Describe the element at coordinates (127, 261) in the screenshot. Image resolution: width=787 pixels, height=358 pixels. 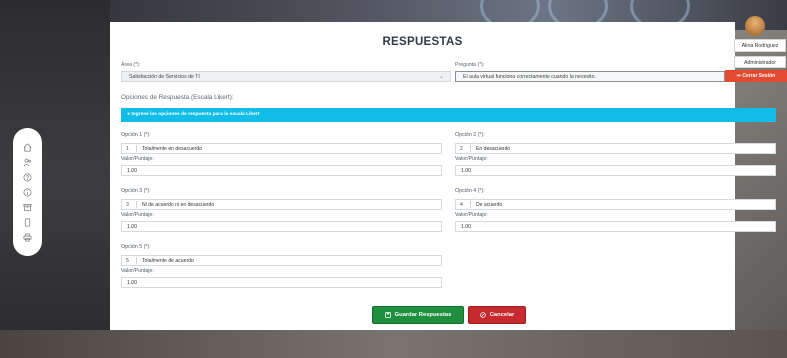
I see `option-5-number: 5` at that location.